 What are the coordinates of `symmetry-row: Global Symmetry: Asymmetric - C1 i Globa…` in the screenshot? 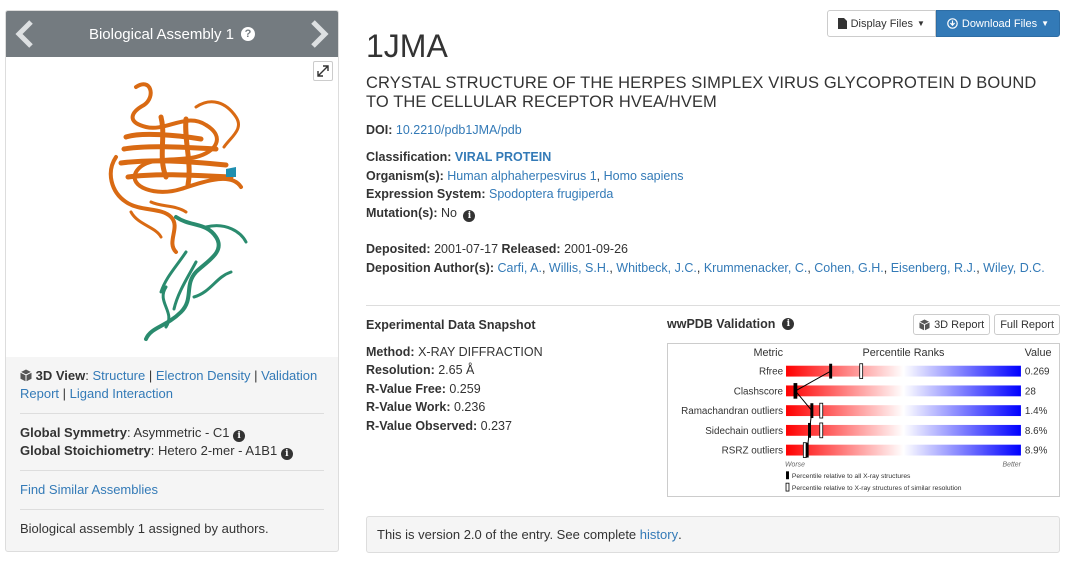 It's located at (172, 442).